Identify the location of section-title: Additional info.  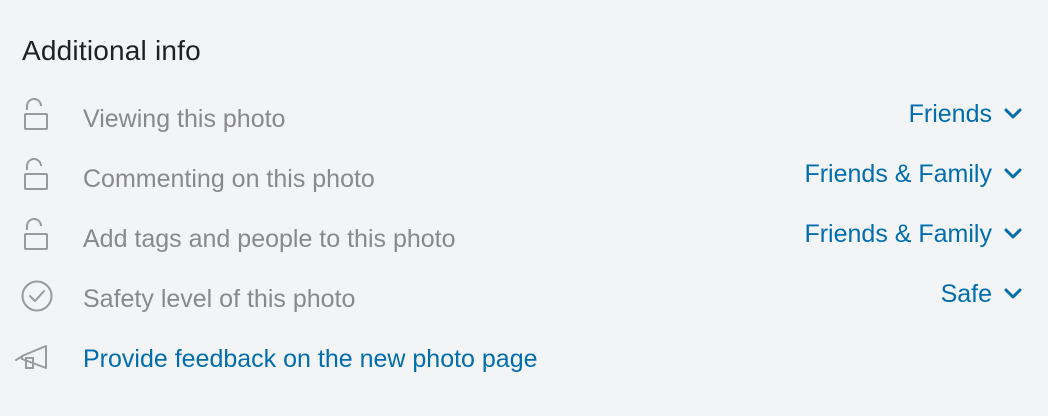
(111, 50).